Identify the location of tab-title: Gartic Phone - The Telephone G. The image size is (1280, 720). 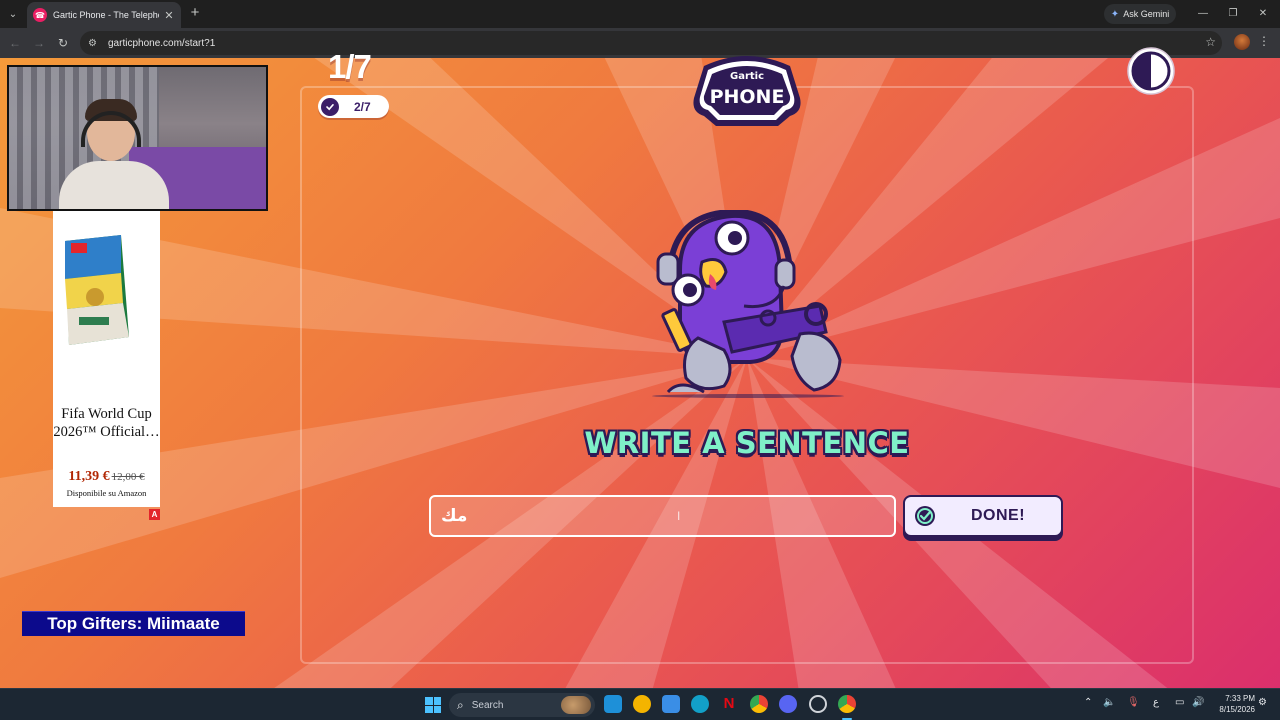
(106, 15).